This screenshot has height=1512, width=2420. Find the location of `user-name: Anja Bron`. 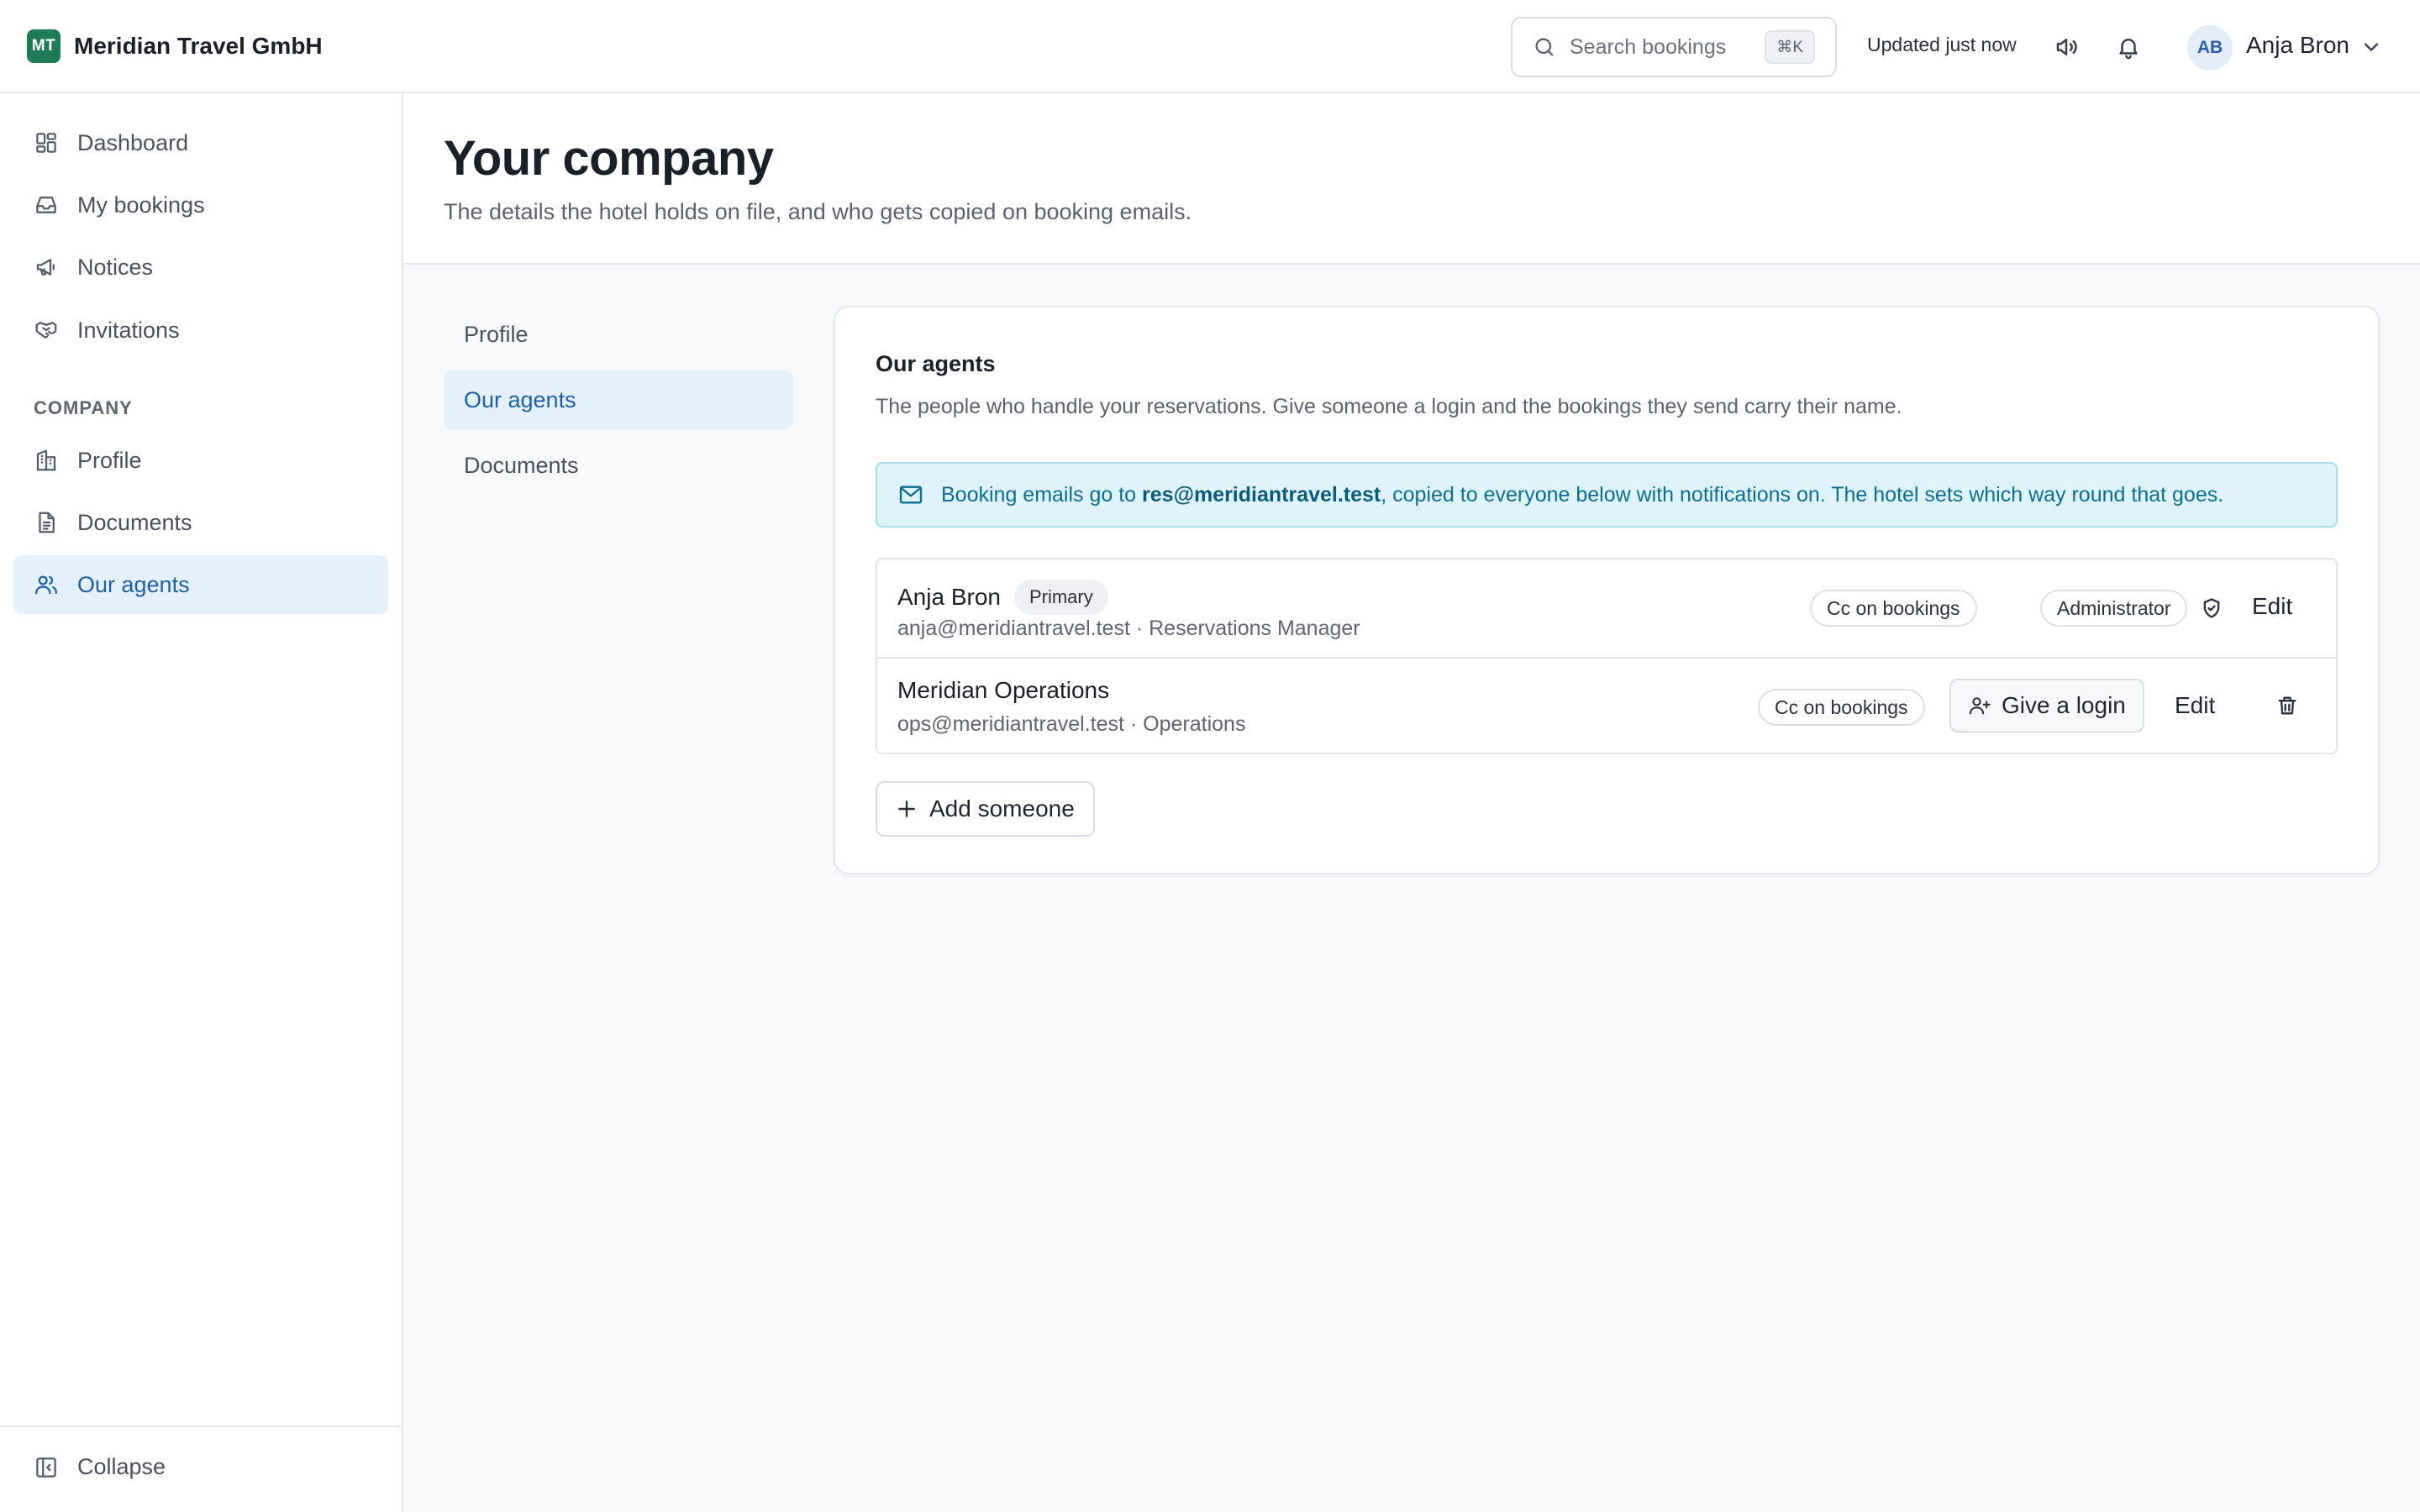

user-name: Anja Bron is located at coordinates (2297, 45).